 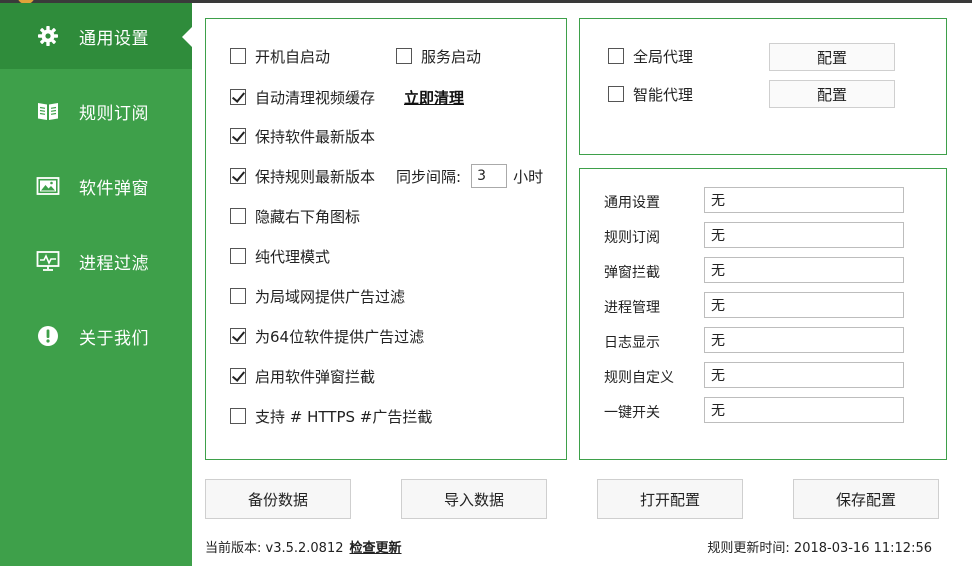 I want to click on smart-proxy-config-button: 配置, so click(x=832, y=94).